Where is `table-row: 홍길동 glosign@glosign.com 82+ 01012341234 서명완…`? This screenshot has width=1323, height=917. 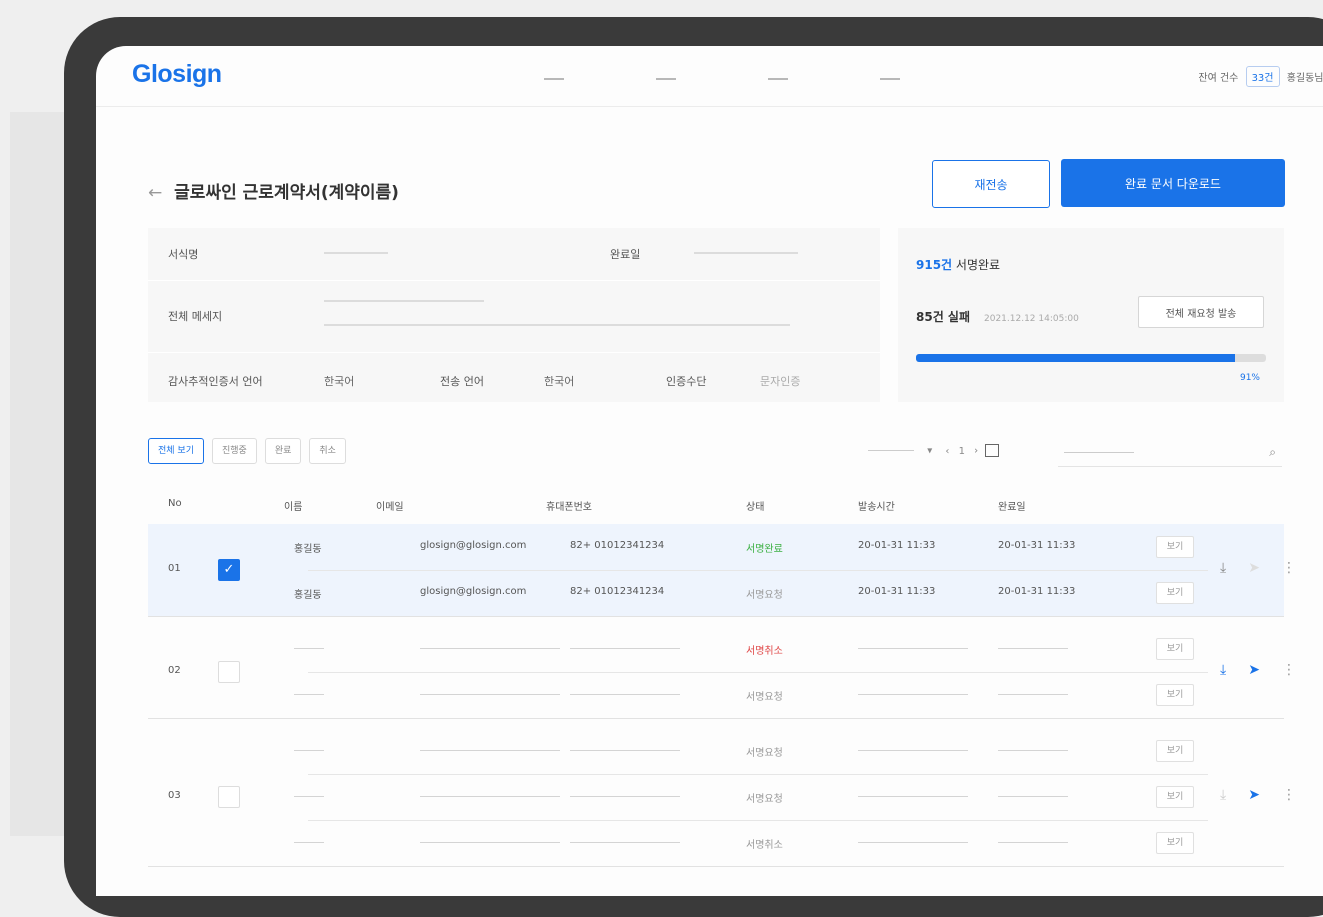
table-row: 홍길동 glosign@glosign.com 82+ 01012341234 서명완… is located at coordinates (726, 547).